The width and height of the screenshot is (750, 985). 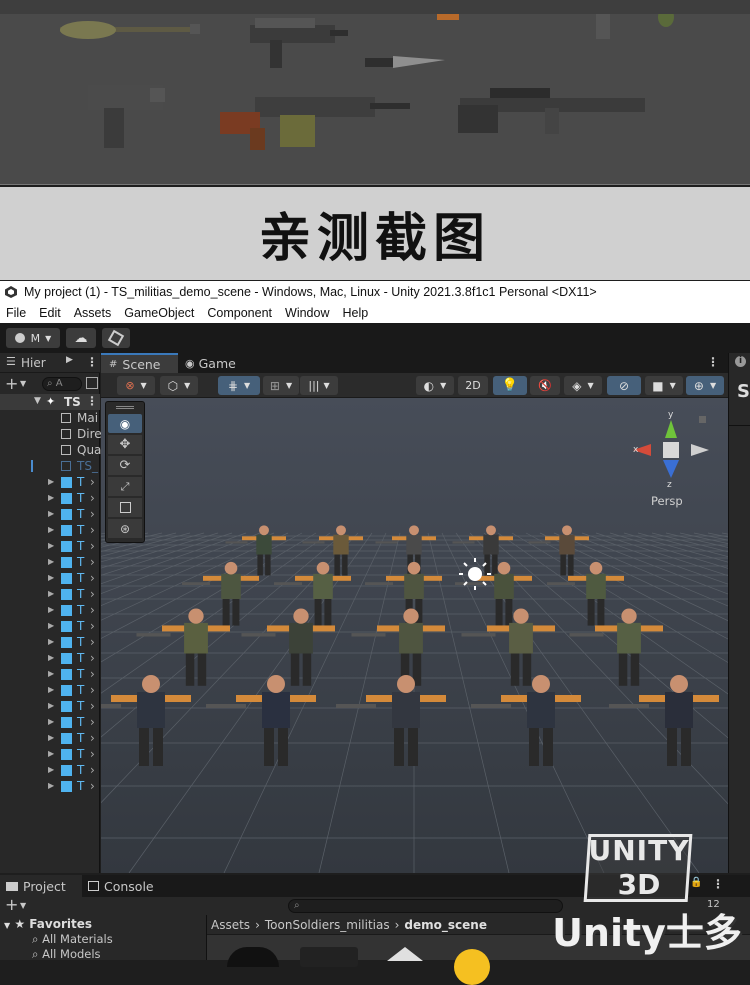 What do you see at coordinates (159, 313) in the screenshot?
I see `menu-gameobject: GameObject` at bounding box center [159, 313].